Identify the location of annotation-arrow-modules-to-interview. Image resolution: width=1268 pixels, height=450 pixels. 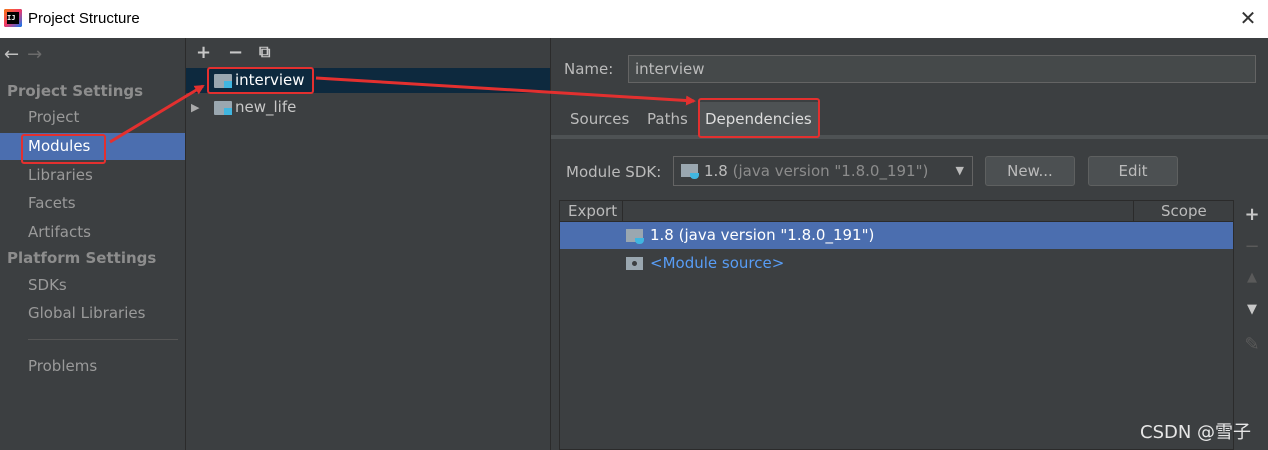
(157, 114).